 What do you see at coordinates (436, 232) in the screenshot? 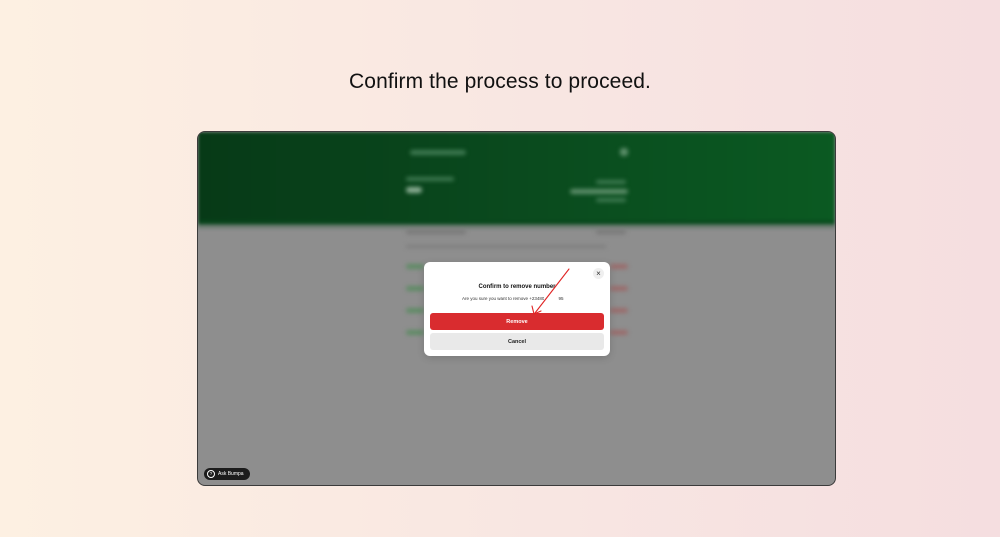
I see `blurred-row-1-left` at bounding box center [436, 232].